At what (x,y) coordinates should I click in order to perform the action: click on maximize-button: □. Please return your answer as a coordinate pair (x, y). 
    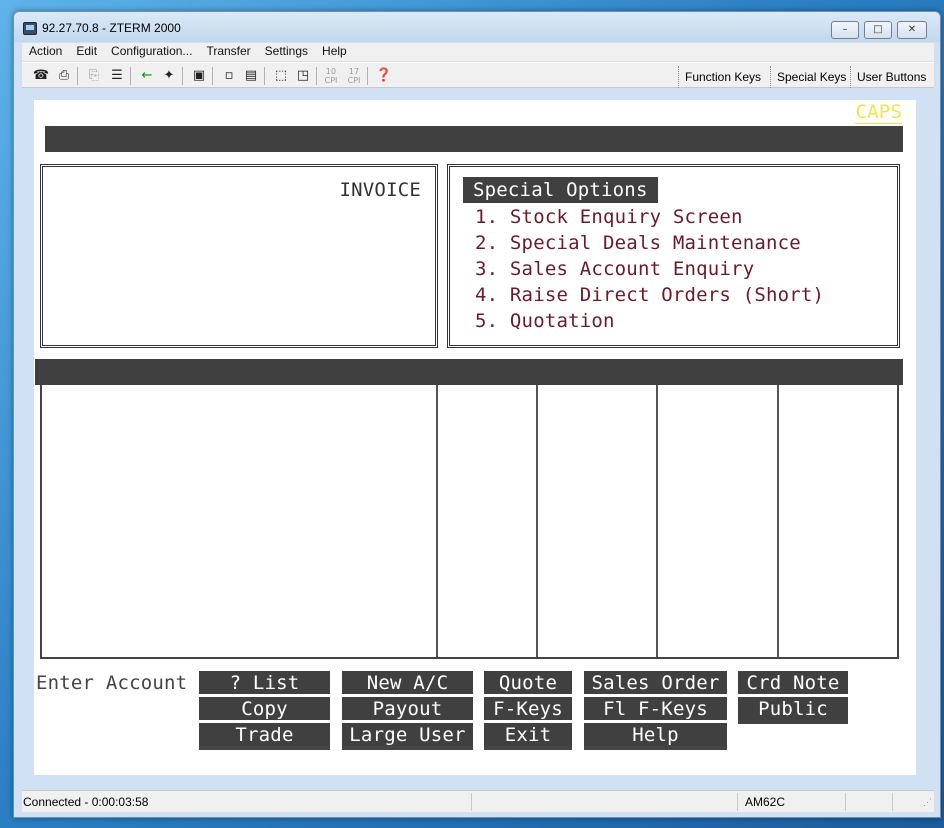
    Looking at the image, I should click on (878, 30).